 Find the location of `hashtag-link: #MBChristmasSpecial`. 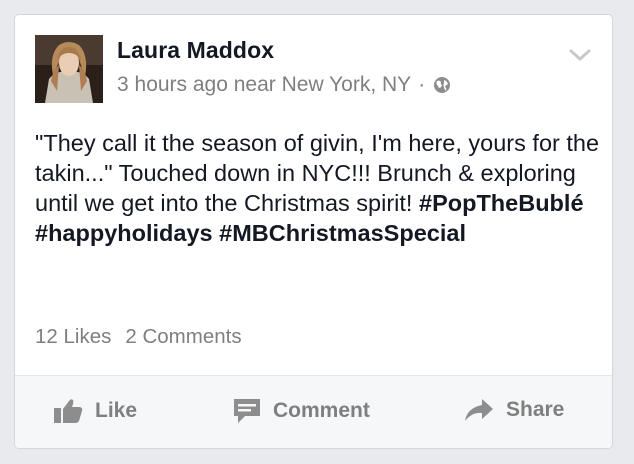

hashtag-link: #MBChristmasSpecial is located at coordinates (342, 233).